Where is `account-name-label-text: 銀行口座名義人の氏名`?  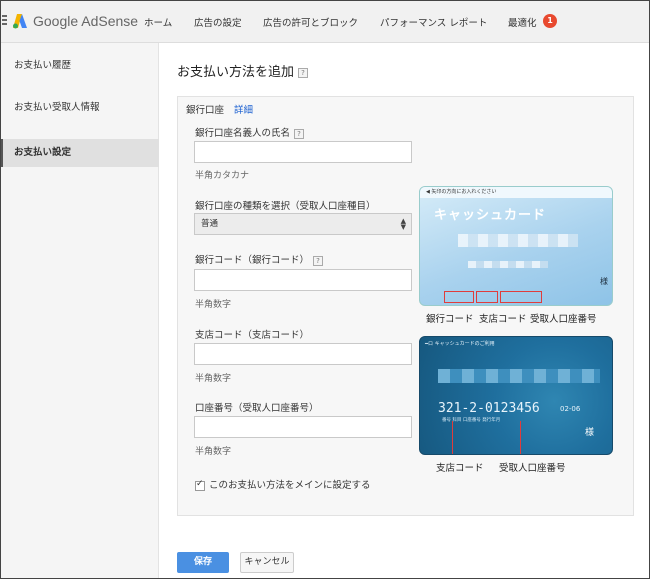
account-name-label-text: 銀行口座名義人の氏名 is located at coordinates (243, 133).